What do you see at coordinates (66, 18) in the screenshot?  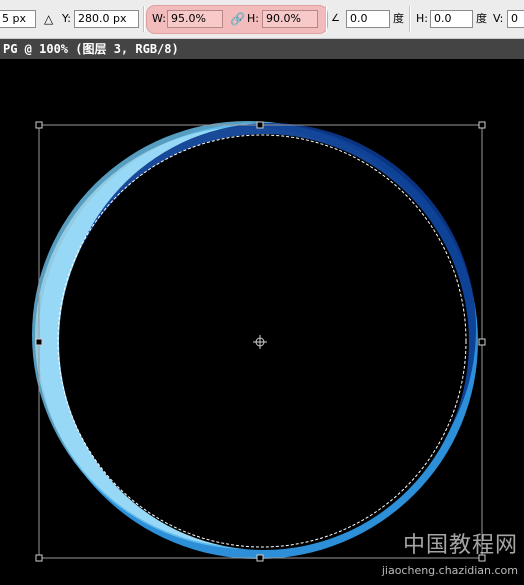 I see `y-label: Y:` at bounding box center [66, 18].